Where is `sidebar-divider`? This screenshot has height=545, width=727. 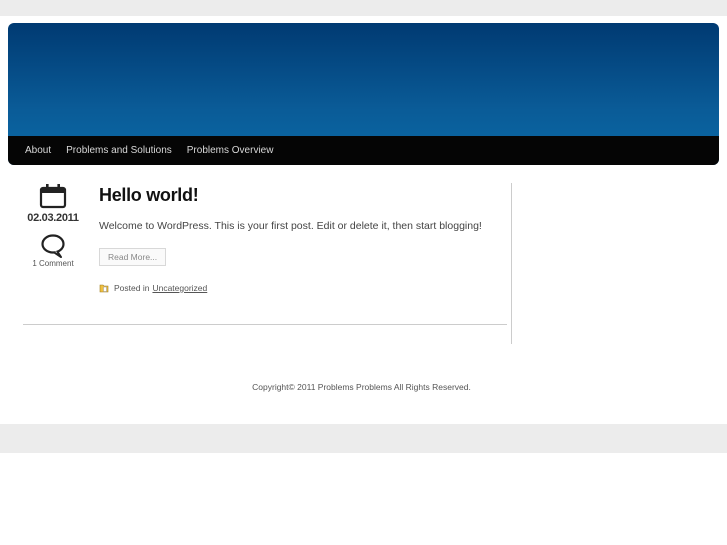
sidebar-divider is located at coordinates (511, 263).